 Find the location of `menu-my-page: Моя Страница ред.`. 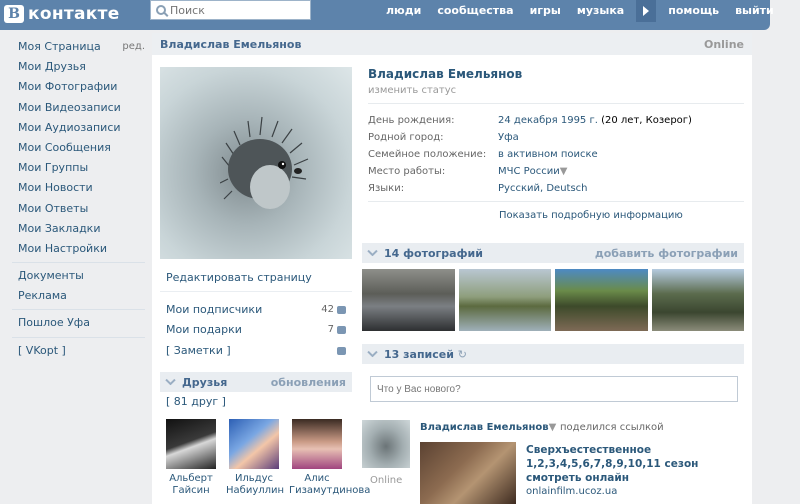

menu-my-page: Моя Страница ред. is located at coordinates (78, 47).